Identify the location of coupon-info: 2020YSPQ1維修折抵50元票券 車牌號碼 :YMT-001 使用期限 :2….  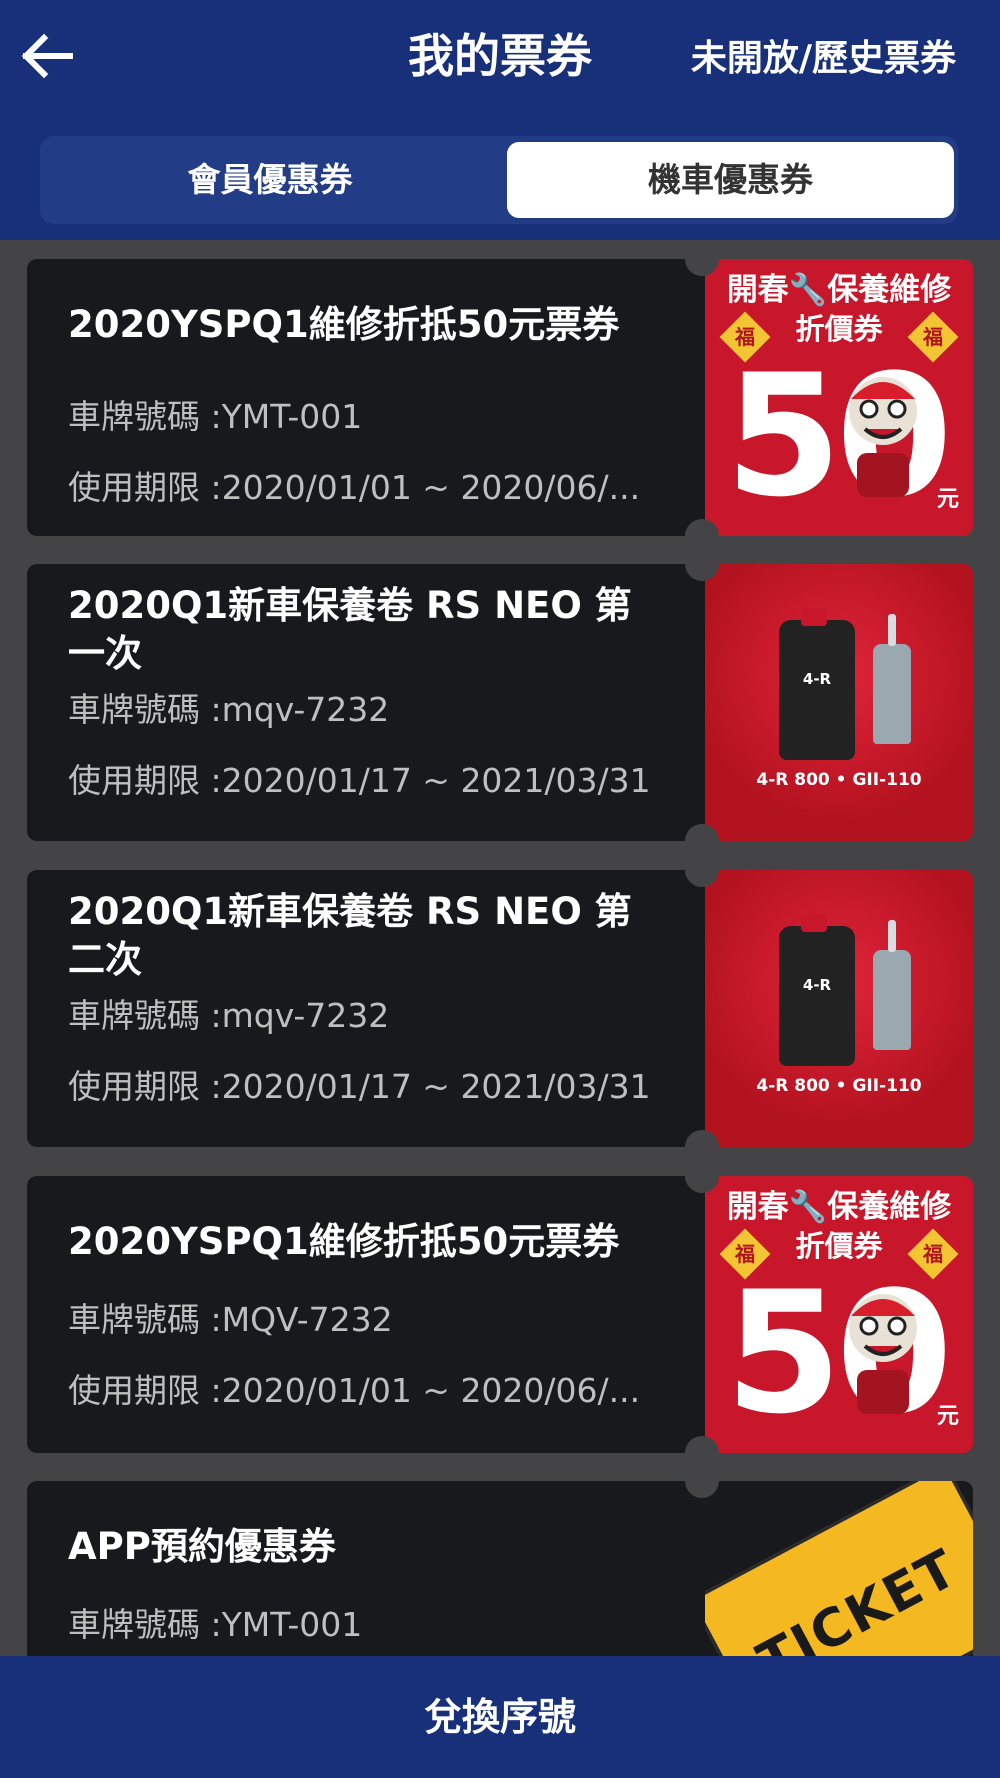
(366, 397).